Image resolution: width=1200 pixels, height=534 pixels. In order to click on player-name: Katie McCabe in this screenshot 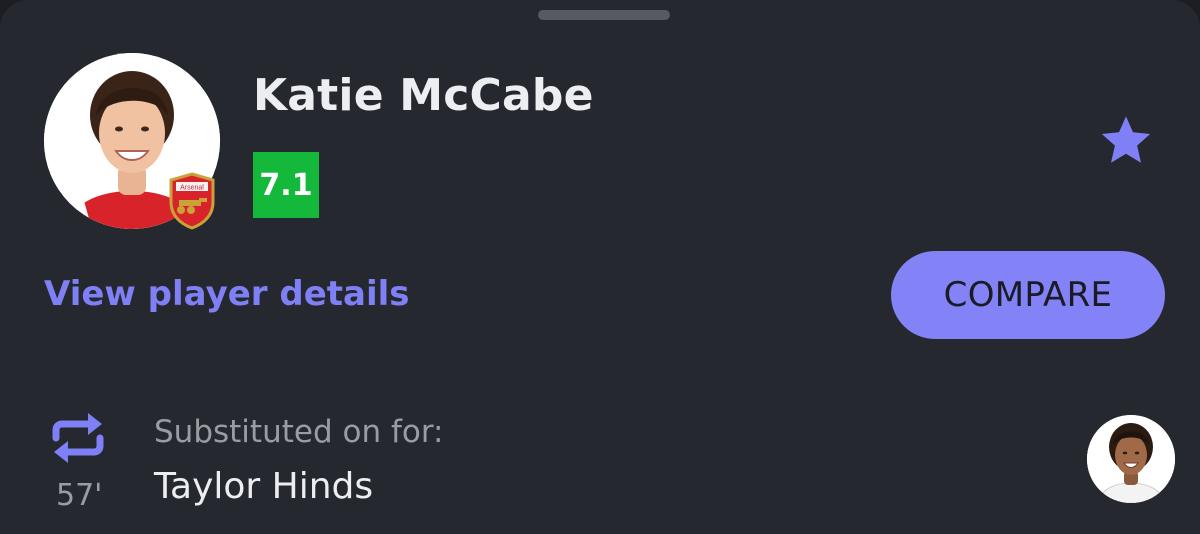, I will do `click(423, 95)`.